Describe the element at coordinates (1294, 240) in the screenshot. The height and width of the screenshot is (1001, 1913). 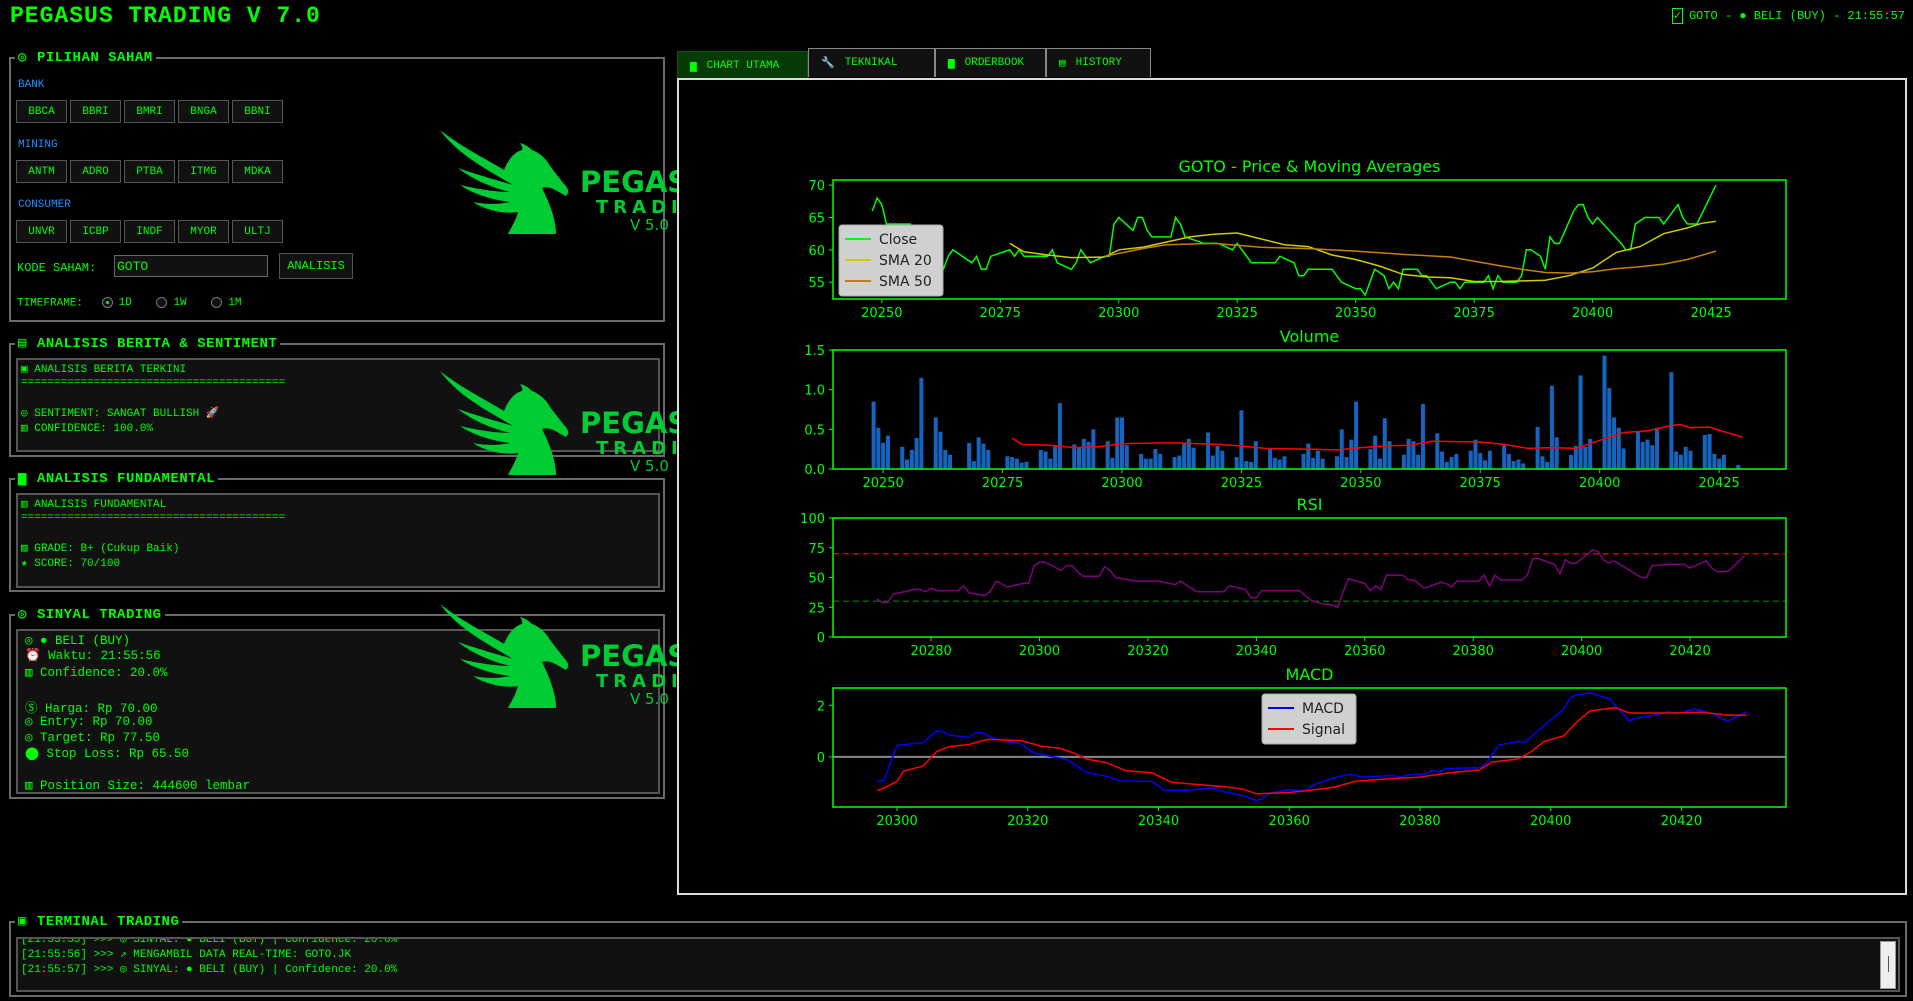
I see `series-line-close` at that location.